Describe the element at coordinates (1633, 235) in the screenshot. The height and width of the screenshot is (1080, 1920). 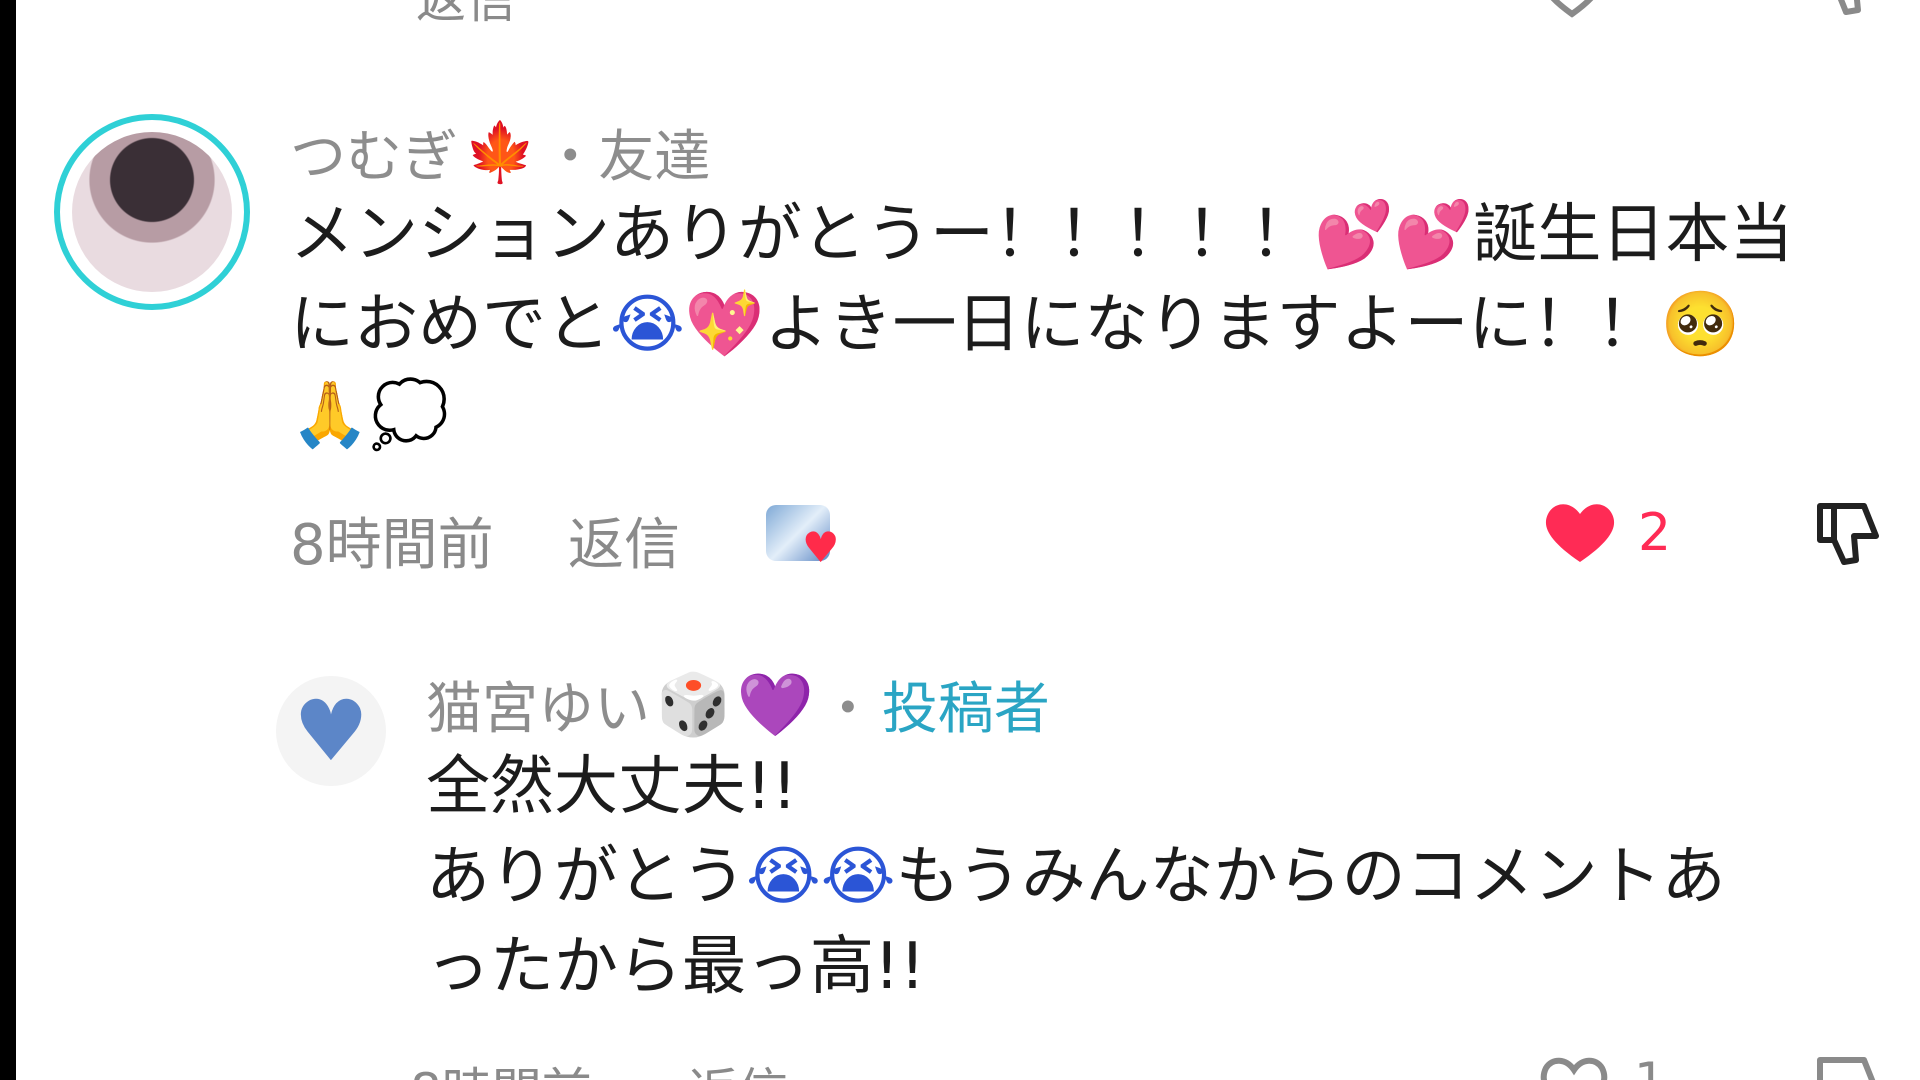
I see `comment-text-part: 誕生日本当` at that location.